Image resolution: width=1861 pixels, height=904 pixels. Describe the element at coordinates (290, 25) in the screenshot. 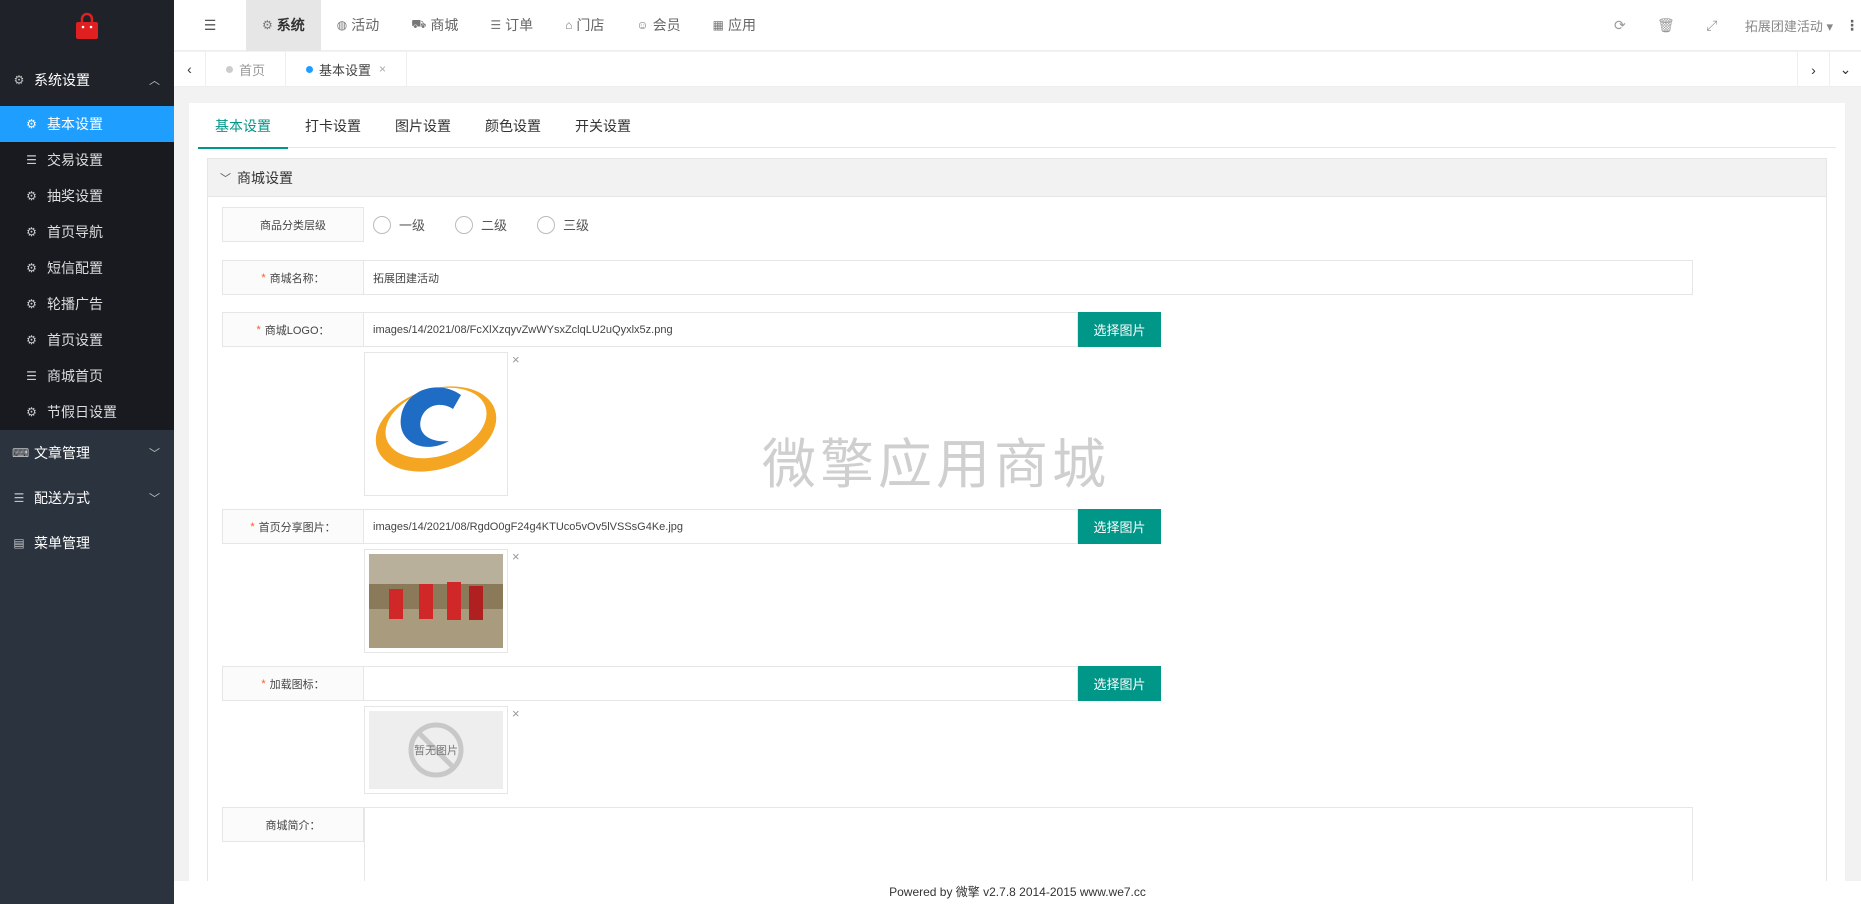

I see `top-nav-label: 系统` at that location.